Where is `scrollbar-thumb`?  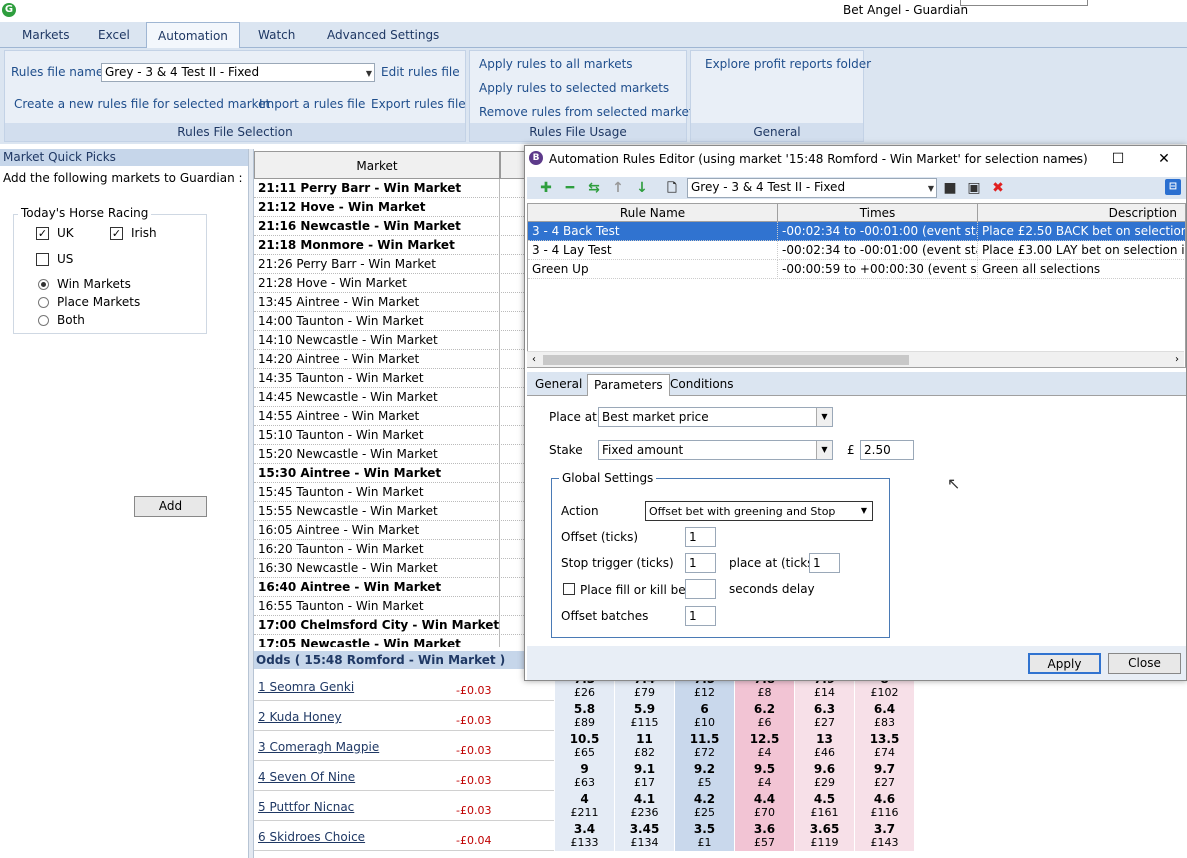
scrollbar-thumb is located at coordinates (726, 360).